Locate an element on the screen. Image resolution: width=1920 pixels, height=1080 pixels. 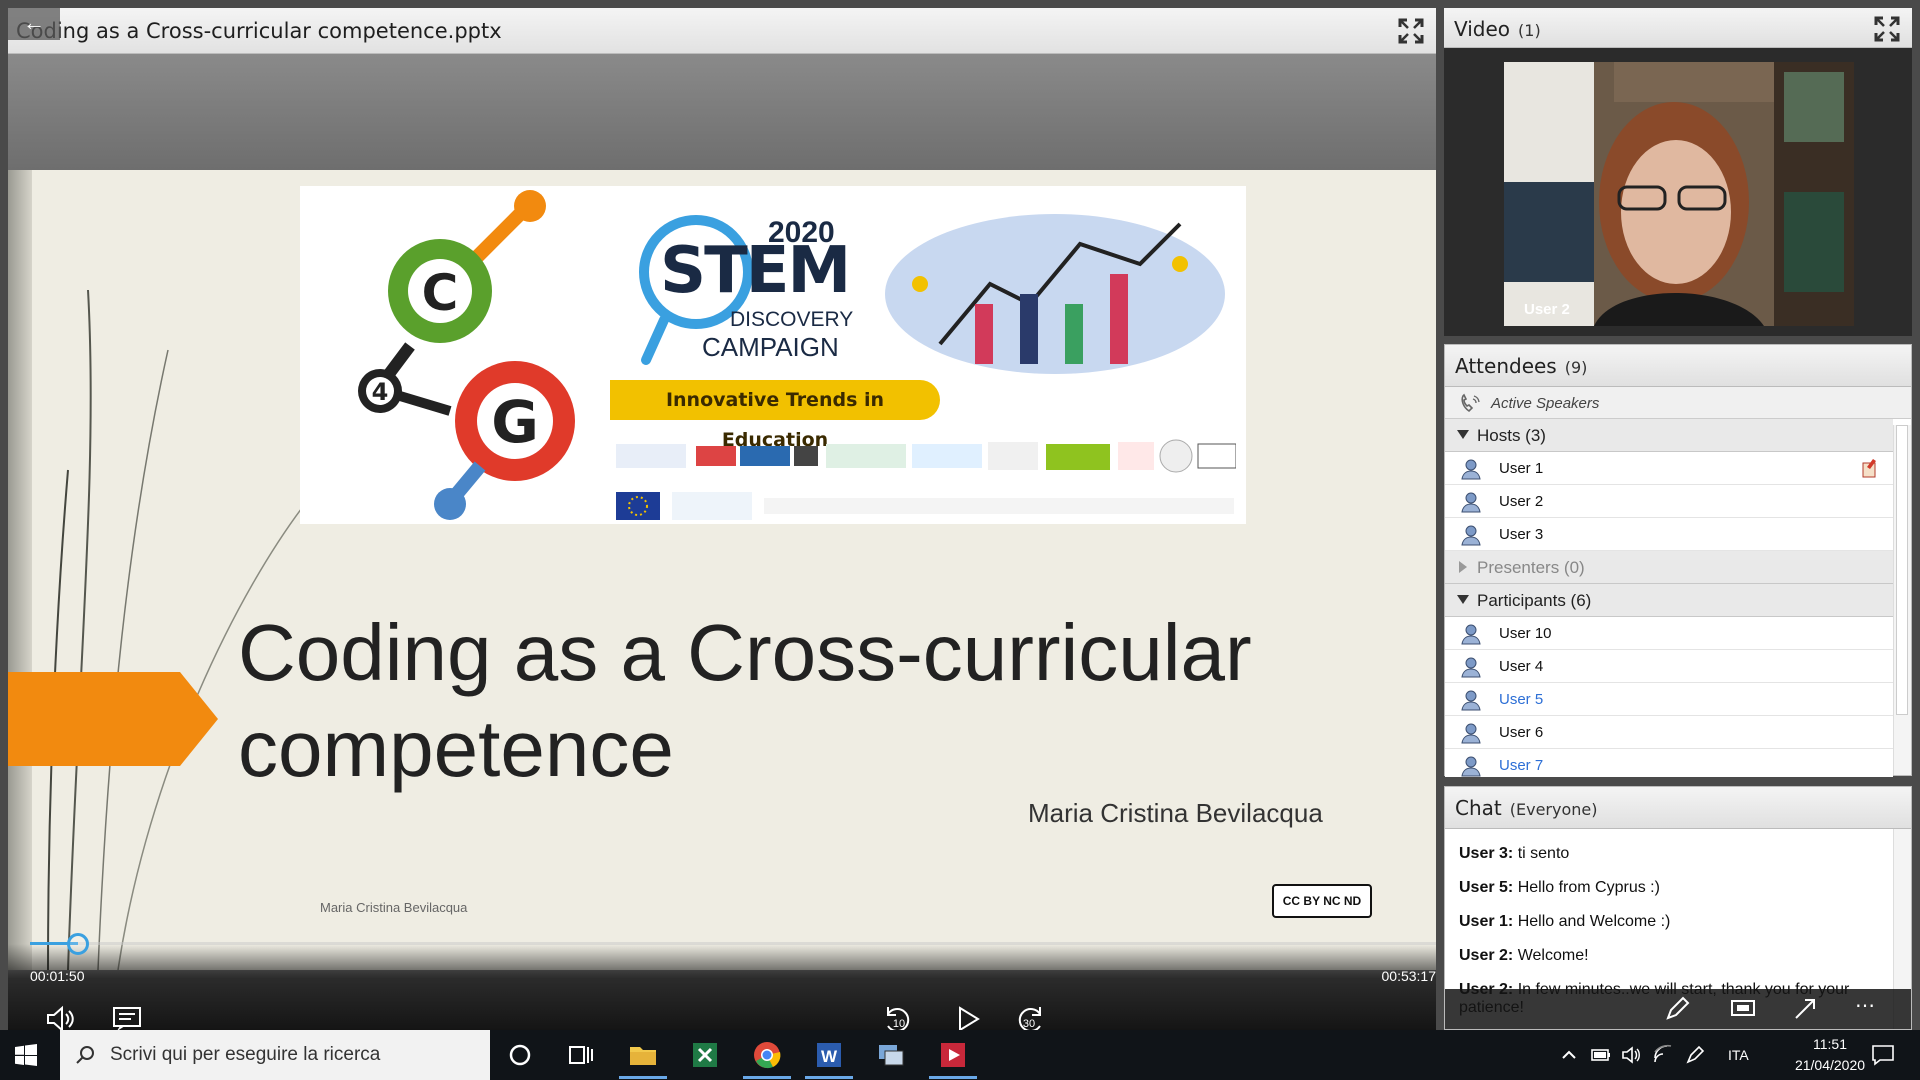
discovery-word: DISCOVERY is located at coordinates (792, 319).